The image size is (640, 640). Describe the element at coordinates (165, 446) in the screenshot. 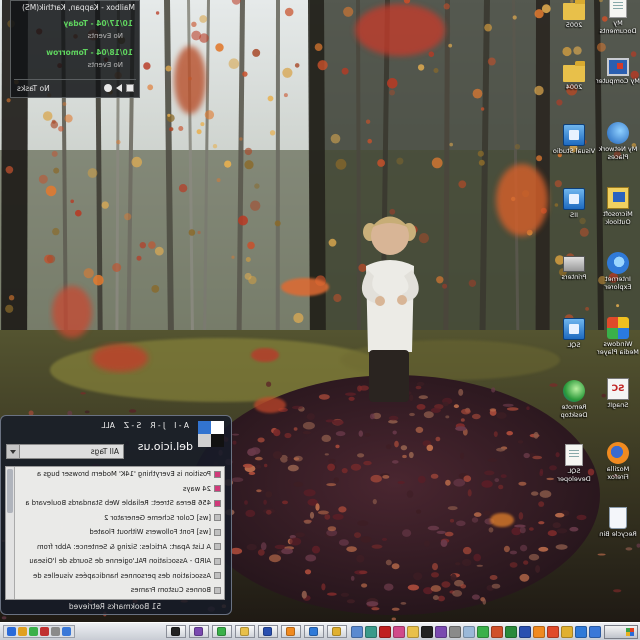

I see `delicious-title: del.icio.us` at that location.